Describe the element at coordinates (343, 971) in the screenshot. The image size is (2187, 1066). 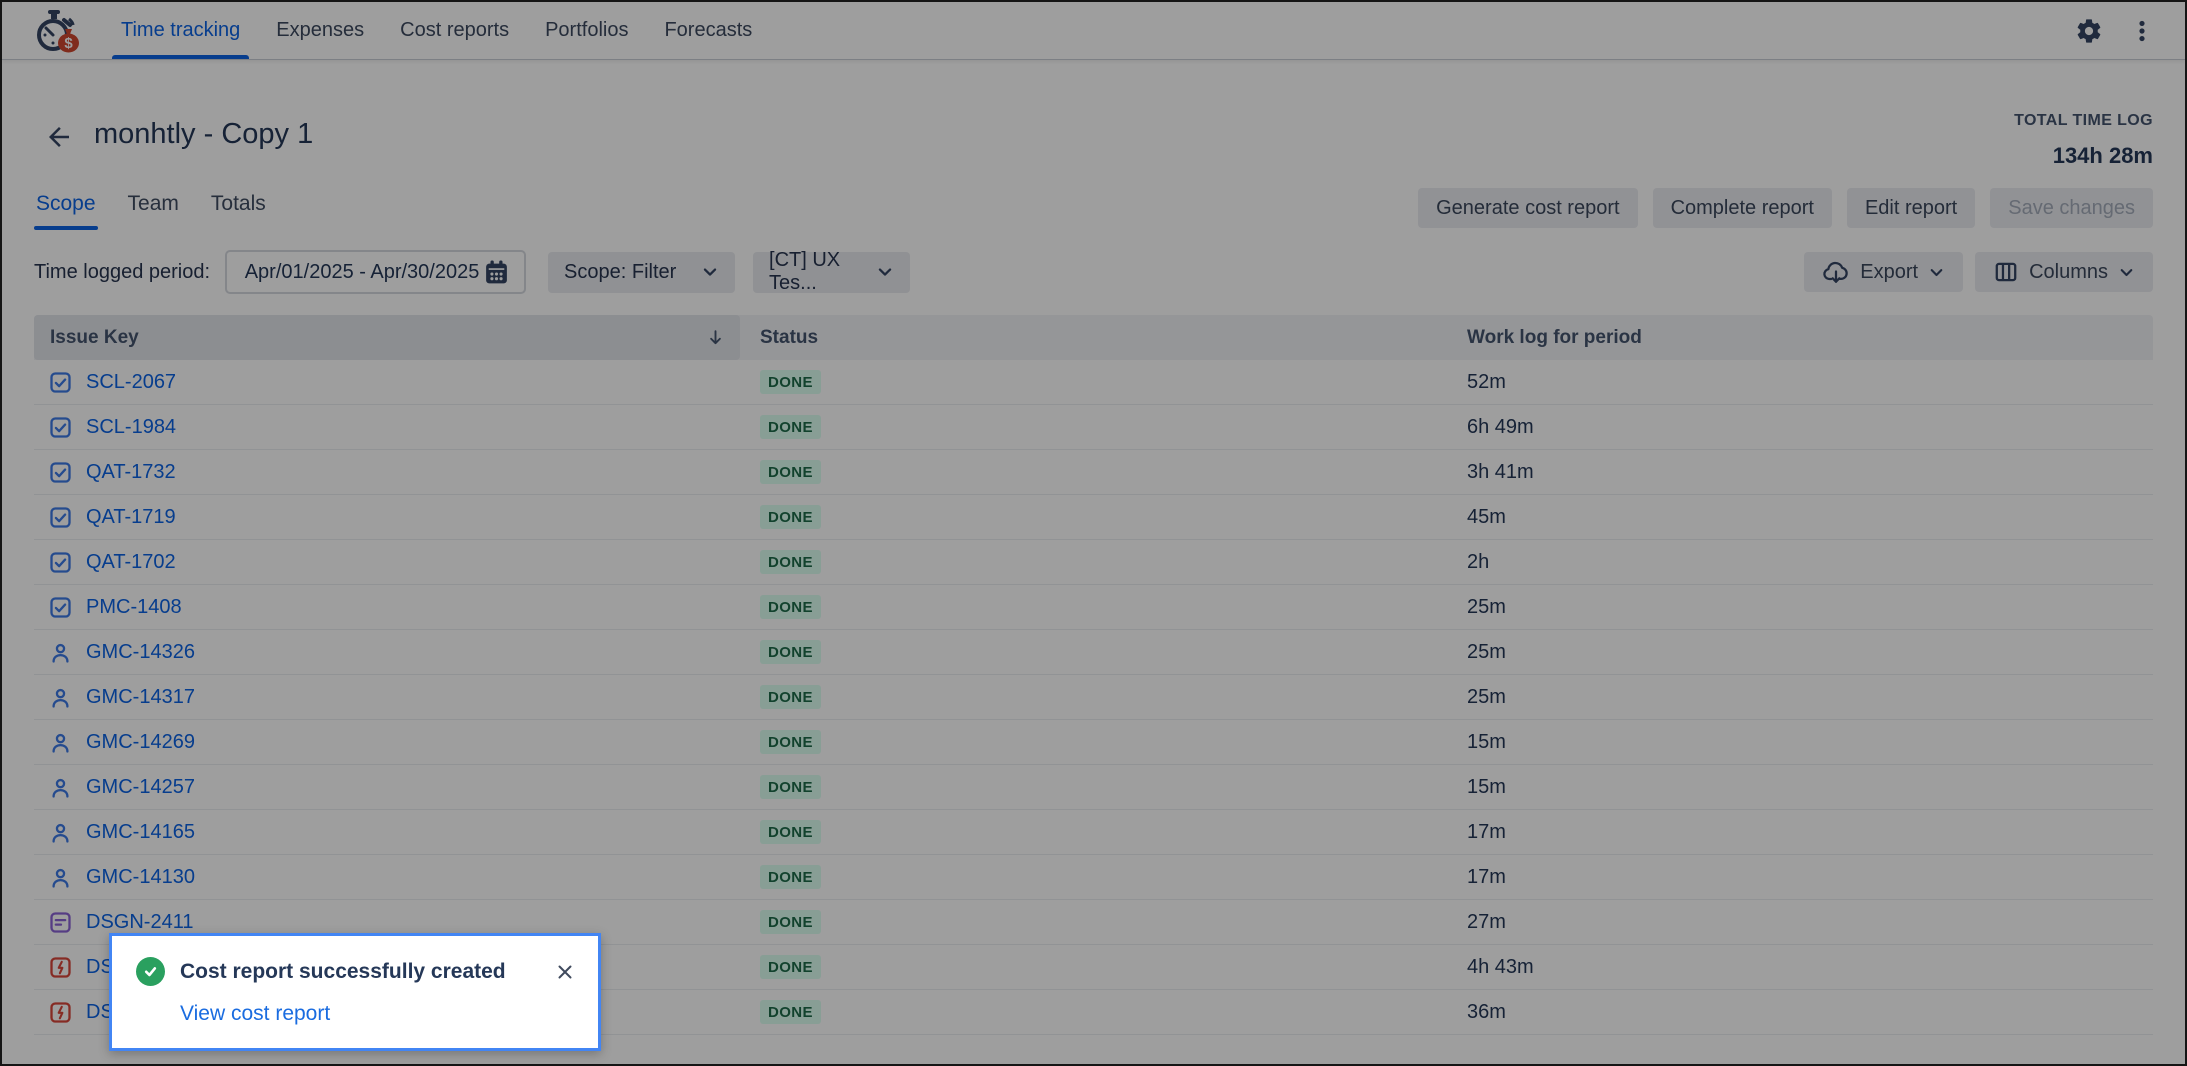
I see `toast-message: Cost report successfully created` at that location.